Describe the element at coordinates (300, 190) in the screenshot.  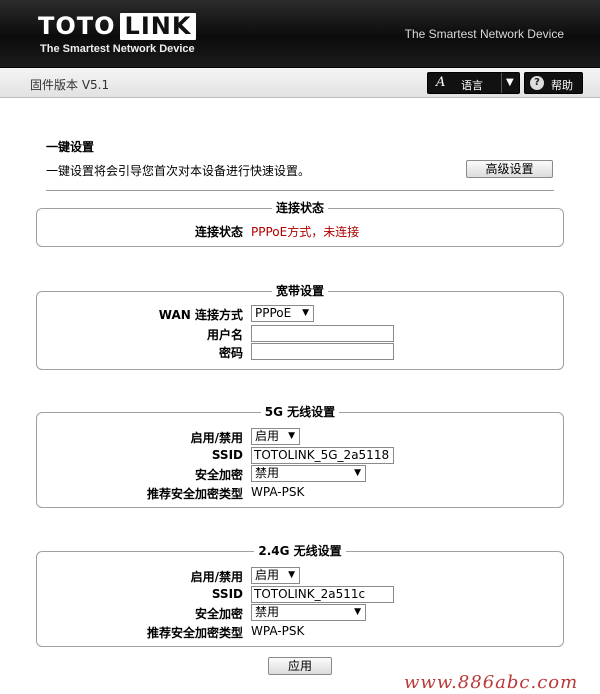
I see `divider` at that location.